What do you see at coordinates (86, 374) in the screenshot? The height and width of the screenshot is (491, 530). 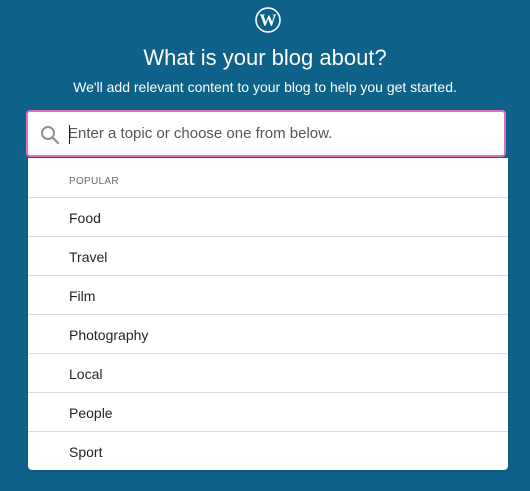 I see `list-item-label: Local` at bounding box center [86, 374].